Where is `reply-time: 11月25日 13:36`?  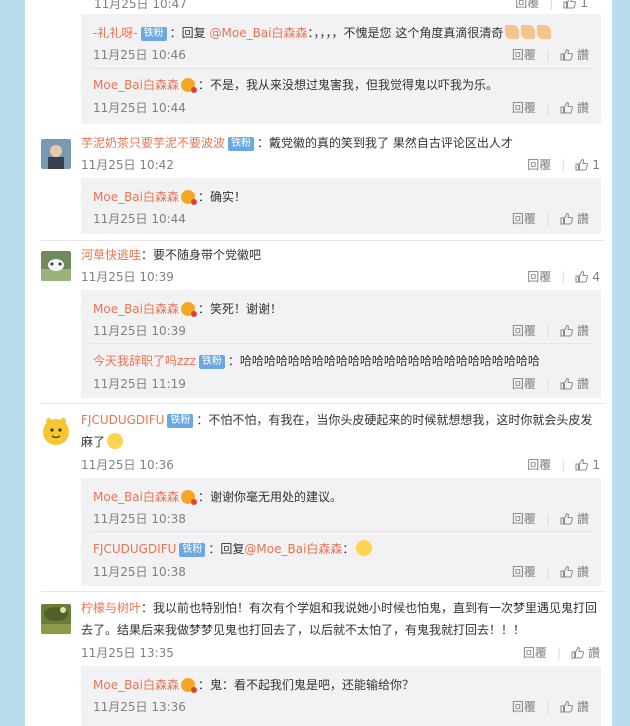 reply-time: 11月25日 13:36 is located at coordinates (139, 707).